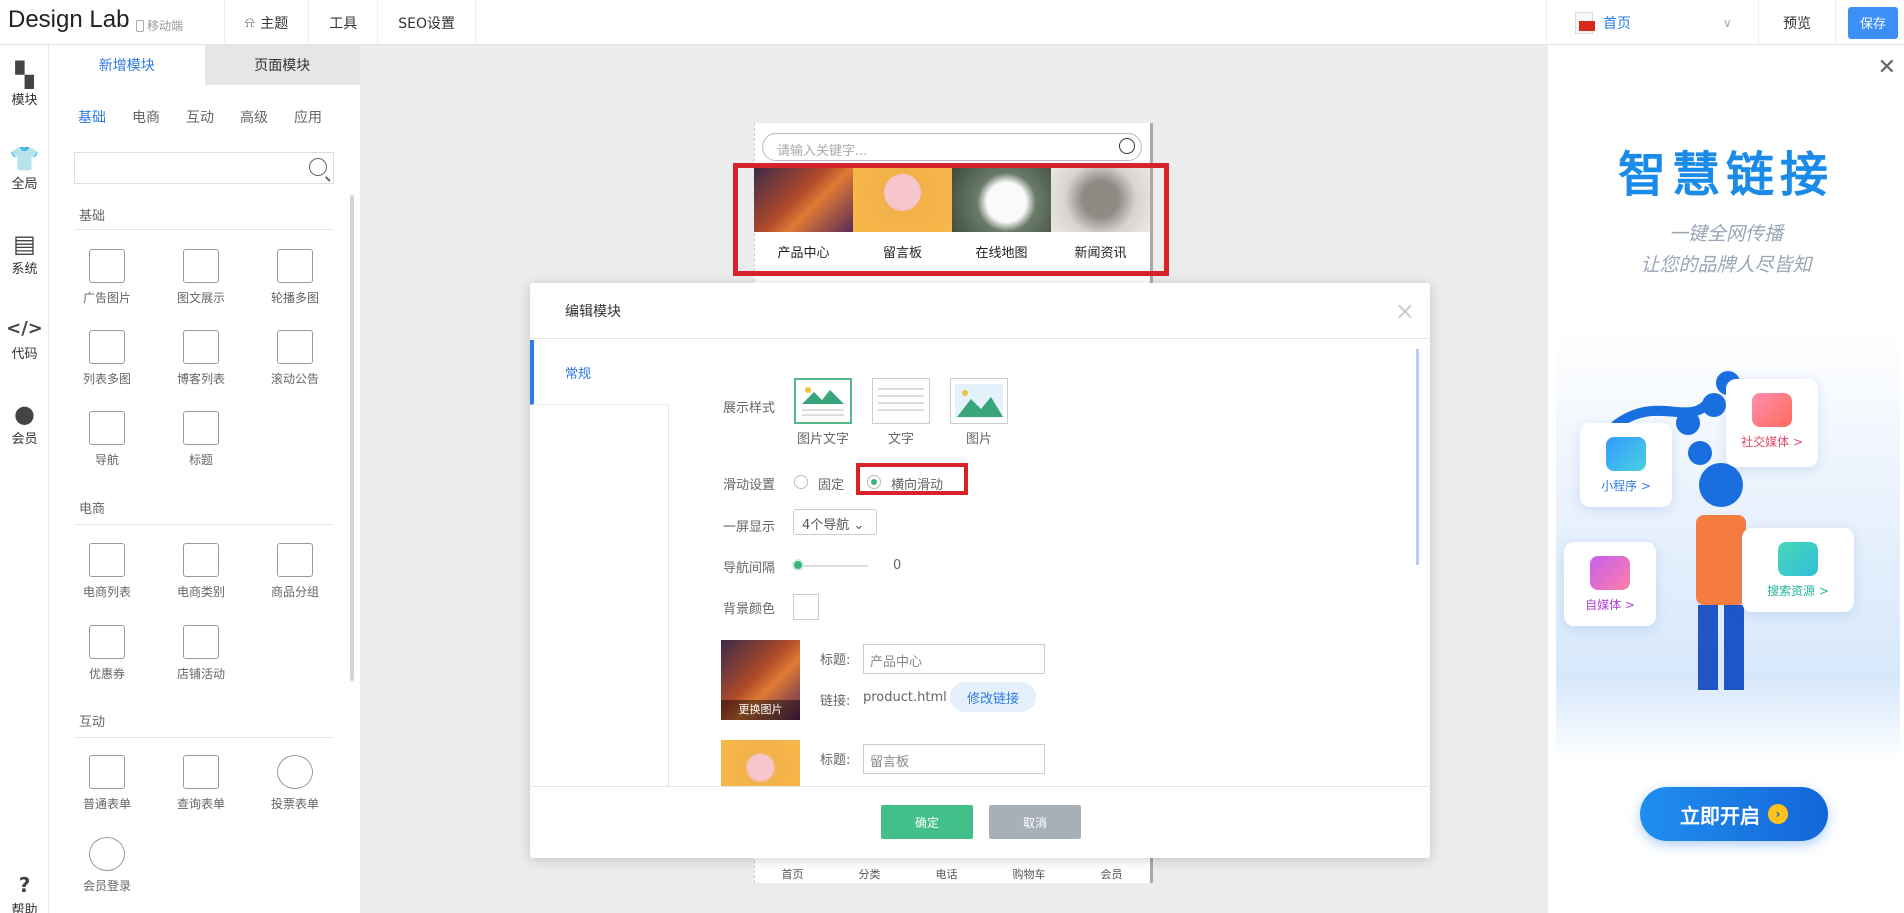 The image size is (1904, 913). I want to click on style-text, so click(901, 401).